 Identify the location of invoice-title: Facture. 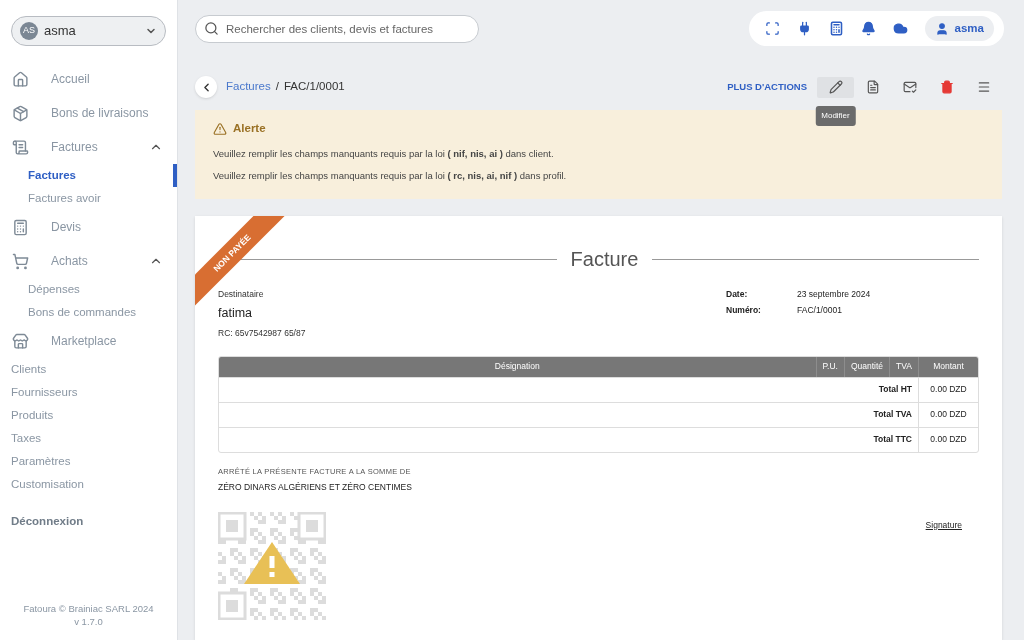
(604, 260).